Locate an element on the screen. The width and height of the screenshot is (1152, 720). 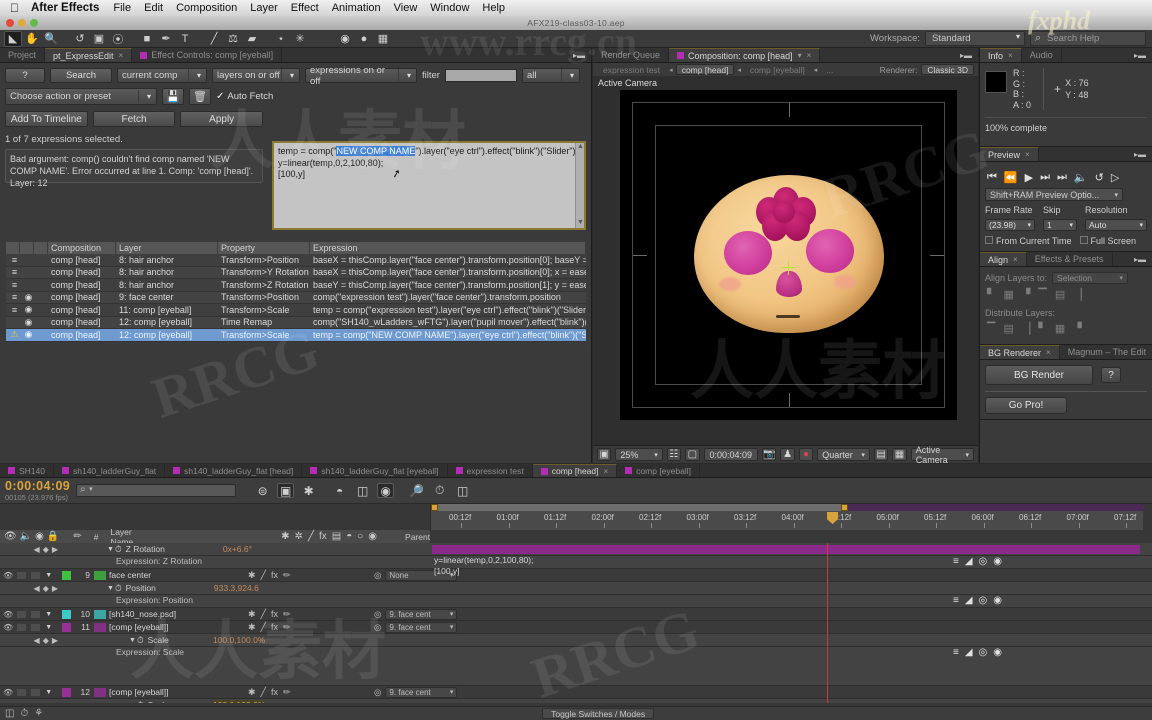
video-eye-icon: 👁 is located at coordinates (8, 614).